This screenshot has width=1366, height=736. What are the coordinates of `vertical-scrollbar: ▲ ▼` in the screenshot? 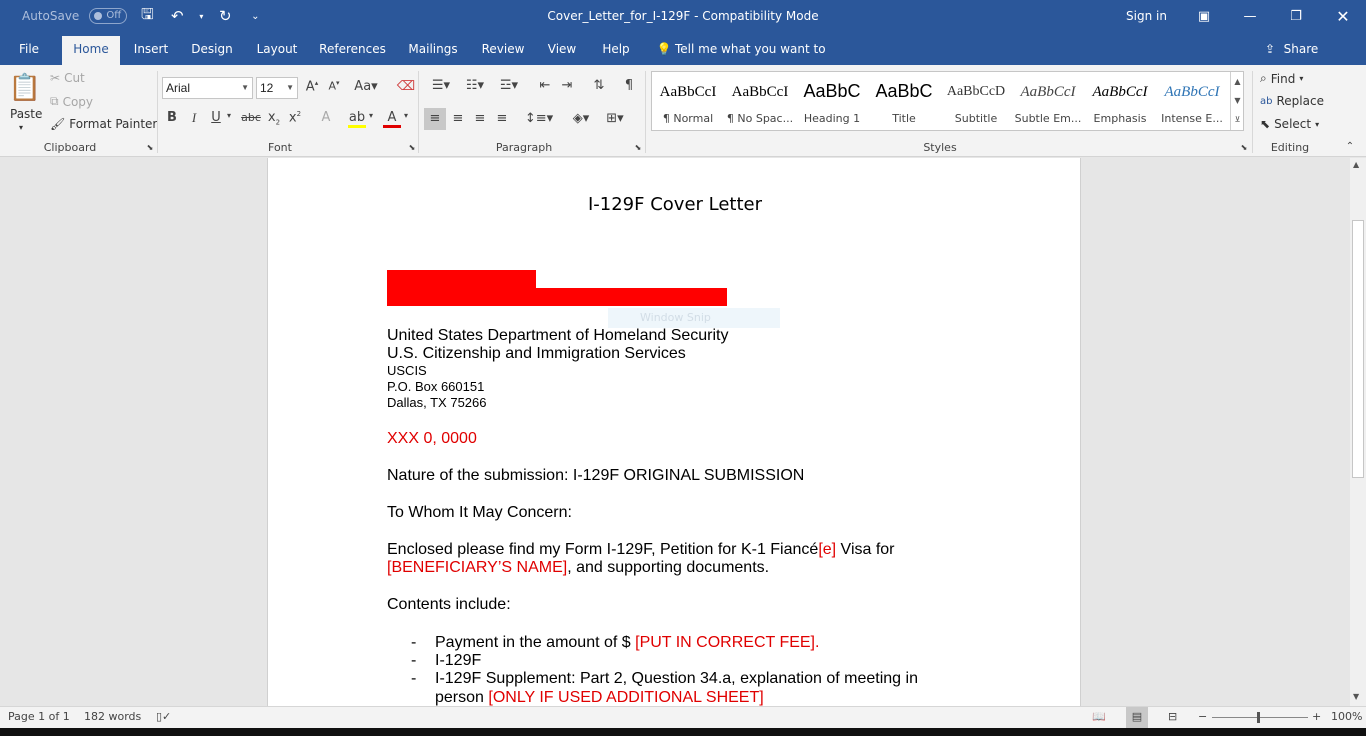 It's located at (1358, 432).